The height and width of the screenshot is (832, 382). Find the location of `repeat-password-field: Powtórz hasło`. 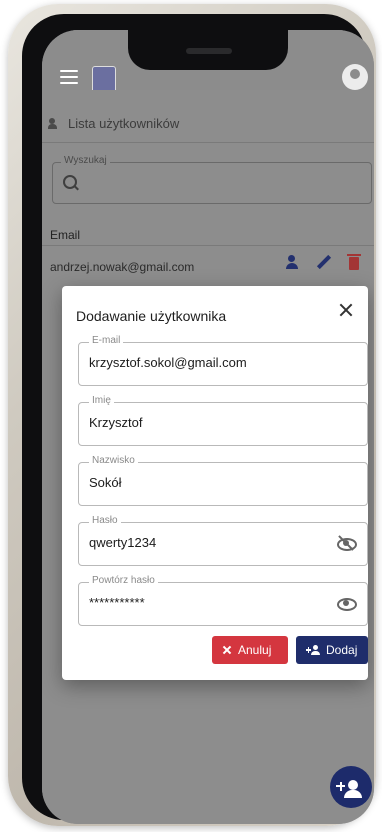

repeat-password-field: Powtórz hasło is located at coordinates (223, 600).